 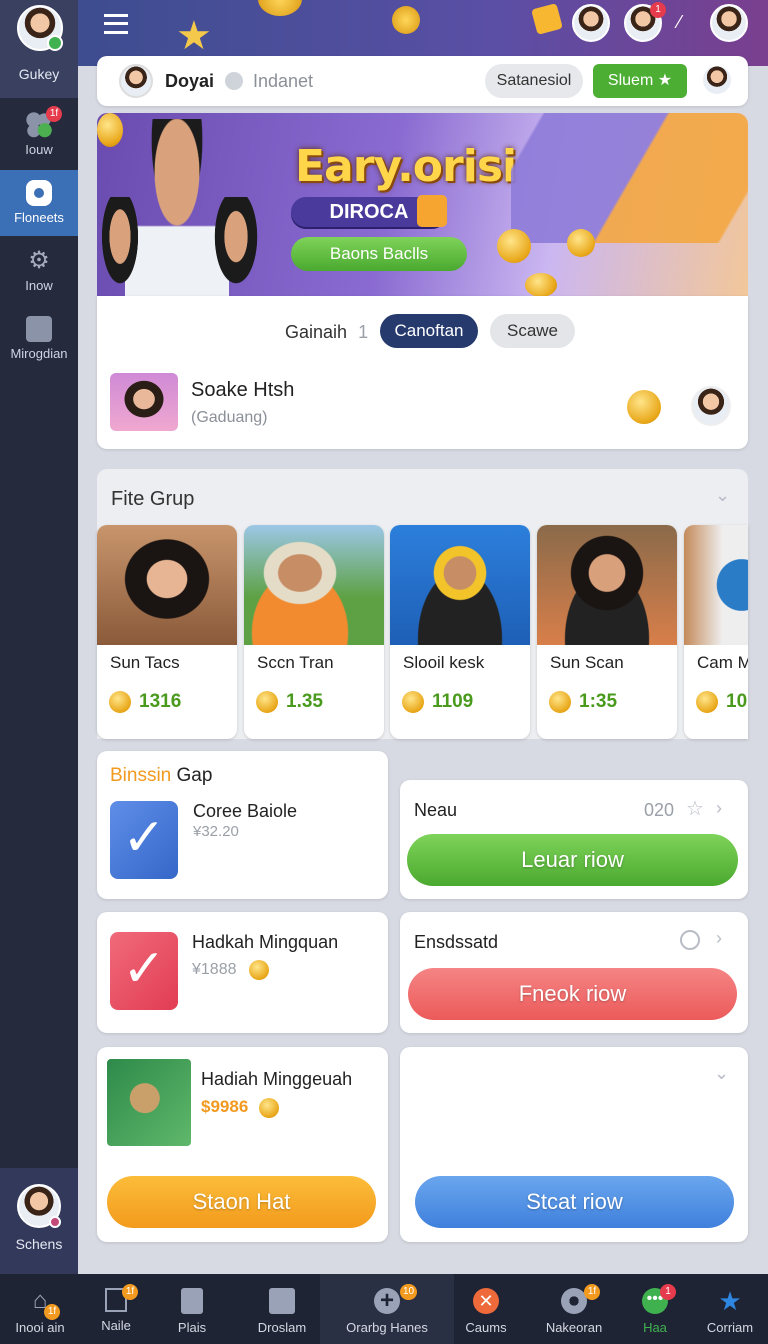 I want to click on fneok-riow-button: Fneok riow, so click(x=572, y=994).